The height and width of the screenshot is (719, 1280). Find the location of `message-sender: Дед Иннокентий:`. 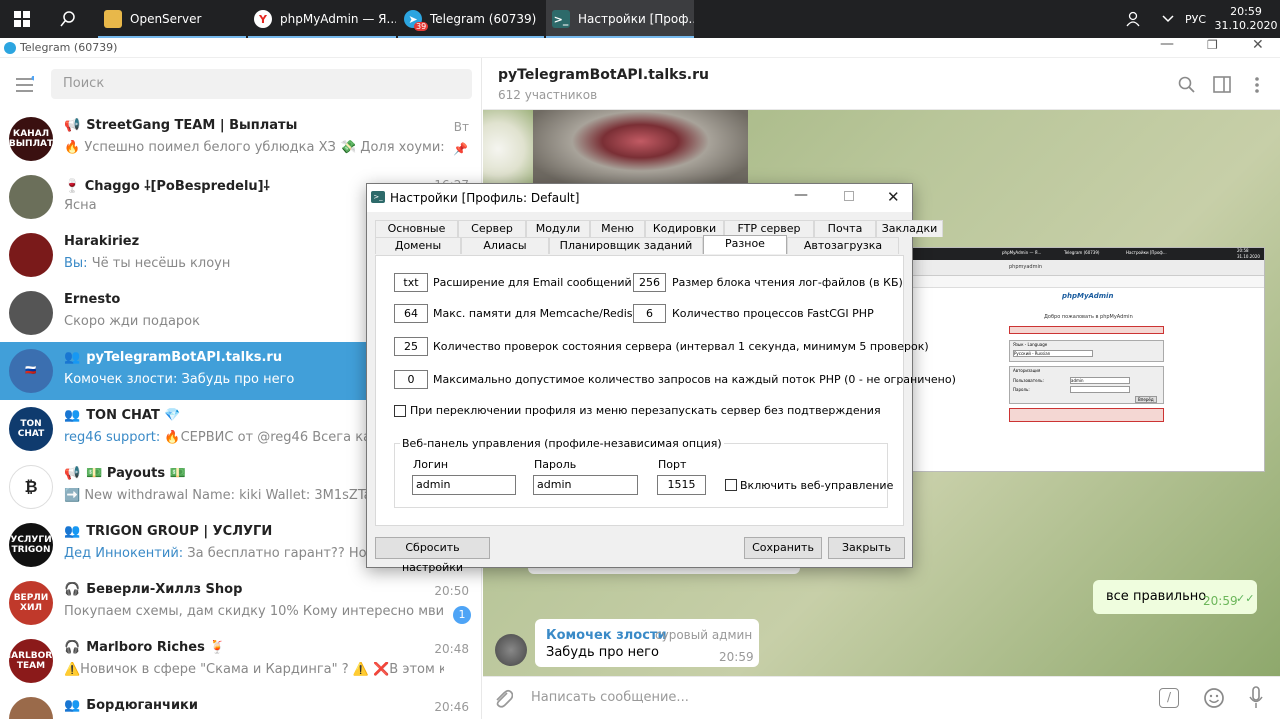

message-sender: Дед Иннокентий: is located at coordinates (126, 553).